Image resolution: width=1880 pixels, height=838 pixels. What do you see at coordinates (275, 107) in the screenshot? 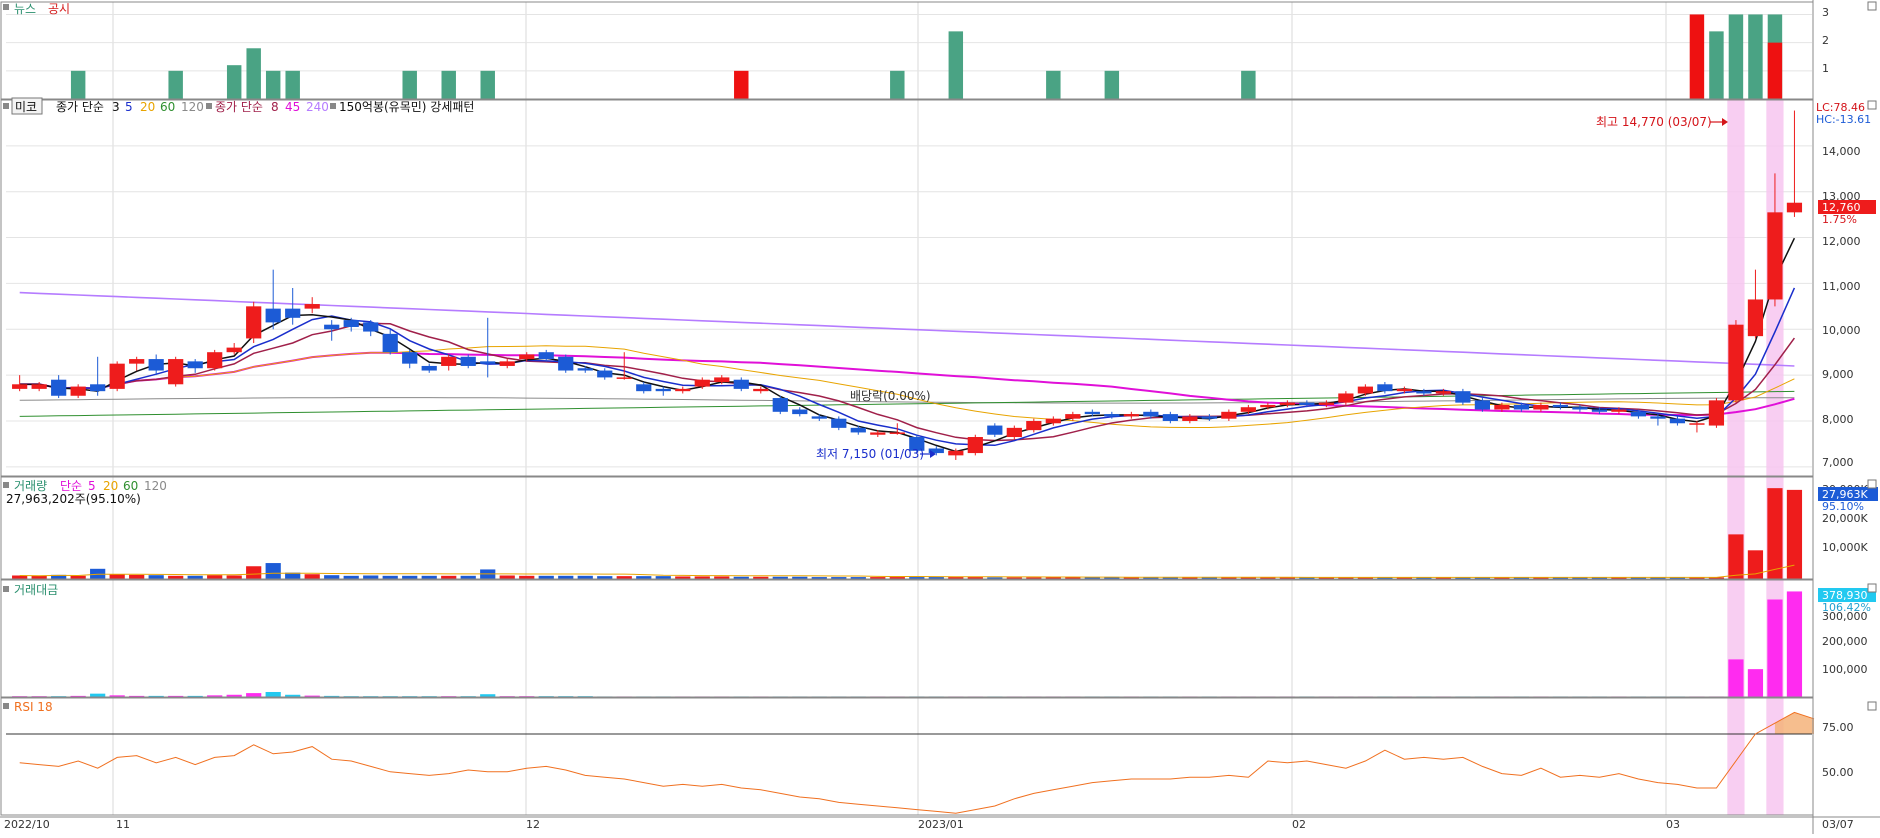
I see `ma8-legend: 8` at bounding box center [275, 107].